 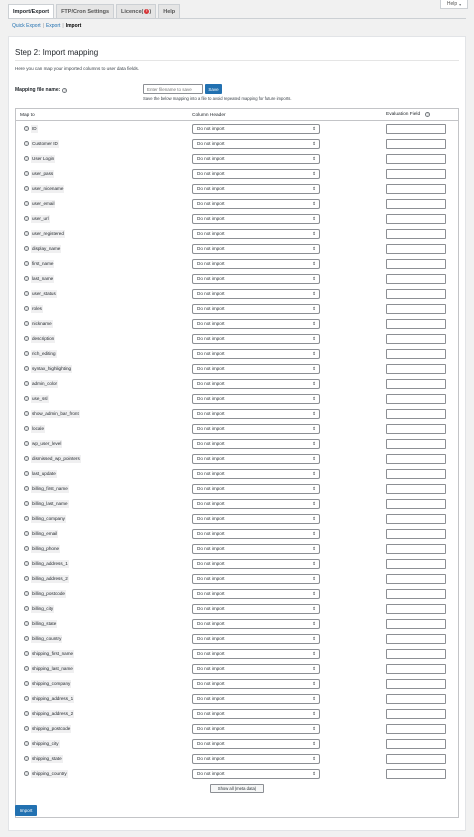 What do you see at coordinates (173, 89) in the screenshot?
I see `mapping-filename-input` at bounding box center [173, 89].